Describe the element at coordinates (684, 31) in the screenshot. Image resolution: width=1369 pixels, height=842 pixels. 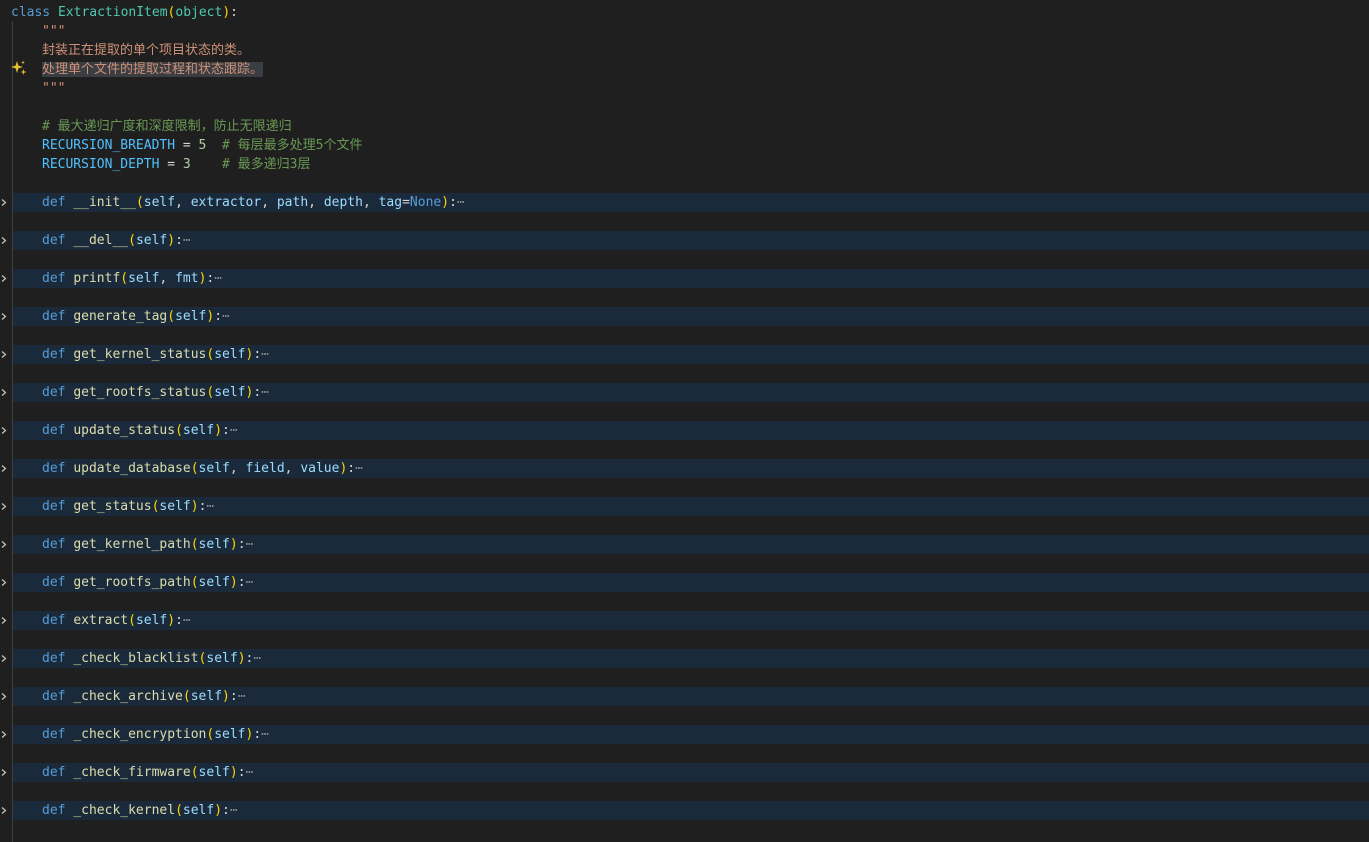
I see `code-line-docstring-open: """` at that location.